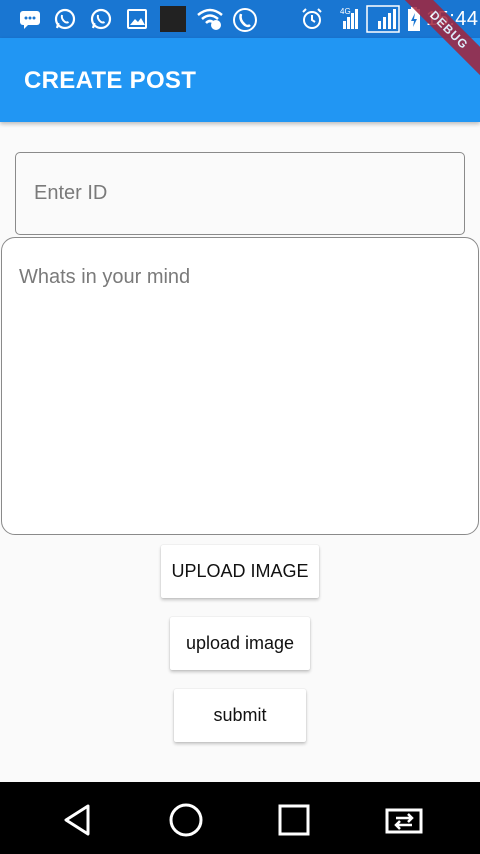  What do you see at coordinates (404, 820) in the screenshot?
I see `screen-switch-icon` at bounding box center [404, 820].